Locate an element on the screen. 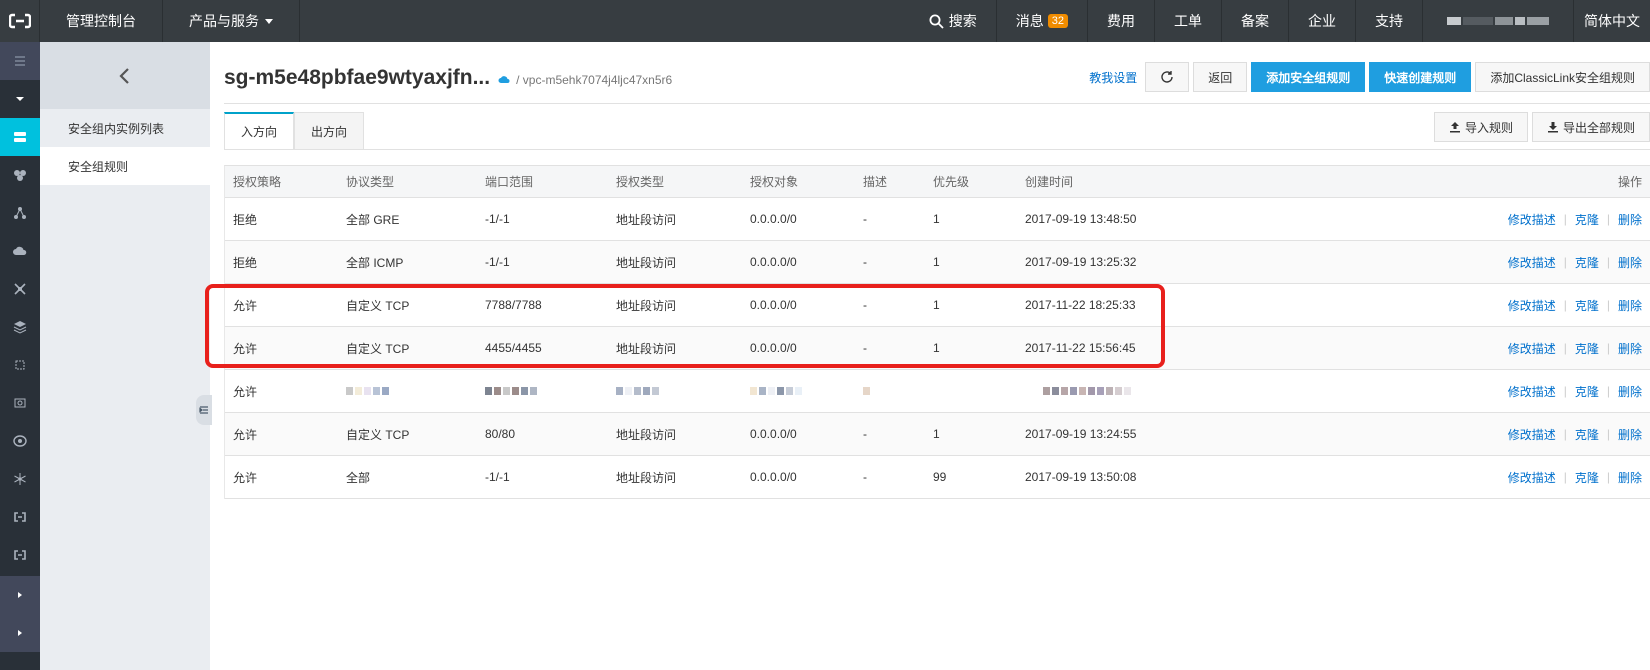 The image size is (1650, 670). help-link: 教我设置 is located at coordinates (1113, 77).